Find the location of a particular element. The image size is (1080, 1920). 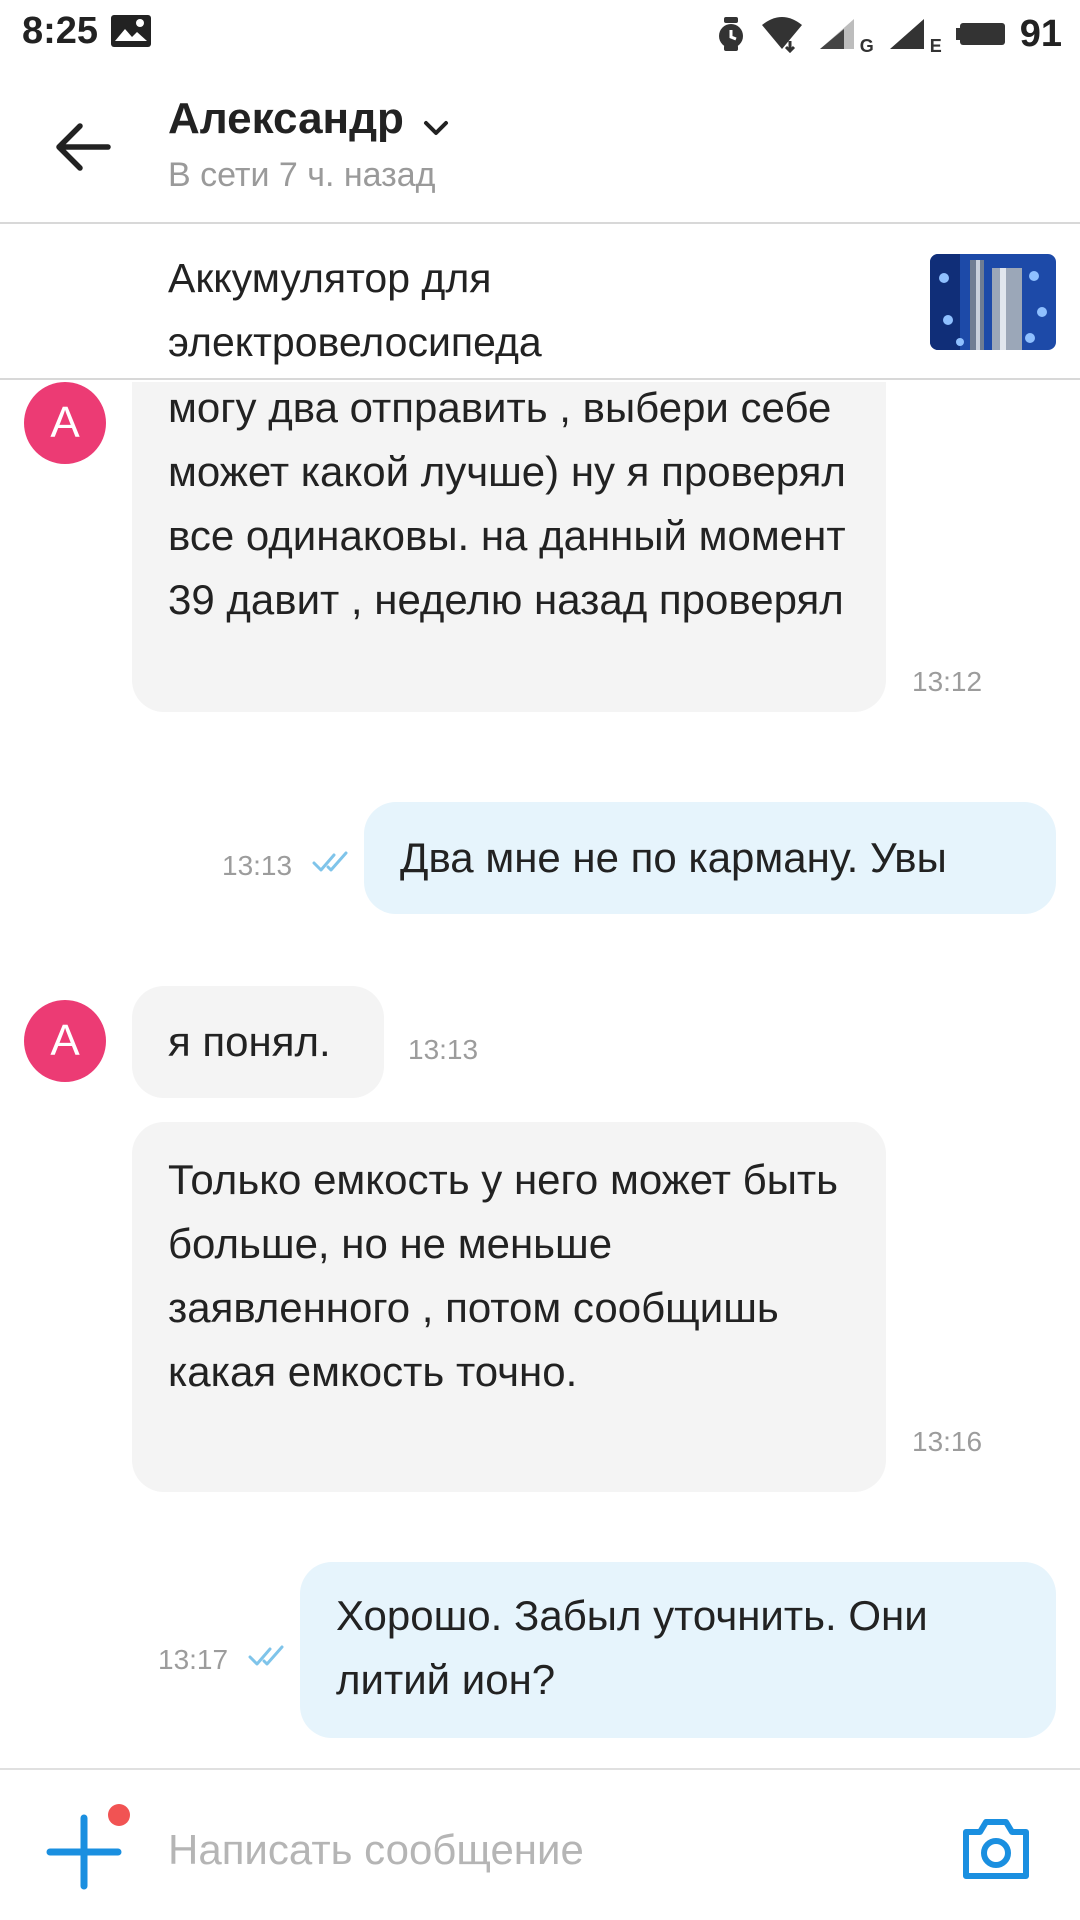

message-composer is located at coordinates (540, 1844).